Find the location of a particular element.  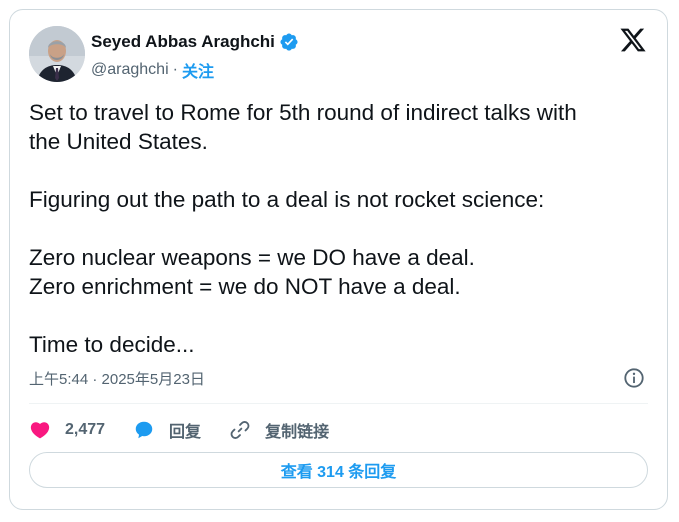

author-name: Seyed Abbas Araghchi is located at coordinates (183, 42).